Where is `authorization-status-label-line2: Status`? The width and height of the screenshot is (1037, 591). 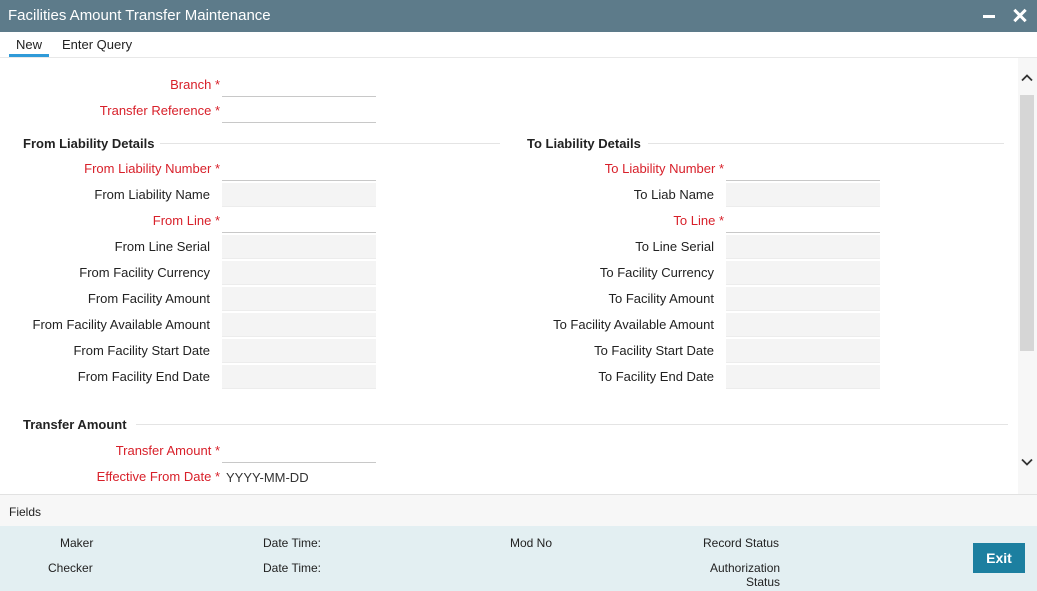 authorization-status-label-line2: Status is located at coordinates (763, 582).